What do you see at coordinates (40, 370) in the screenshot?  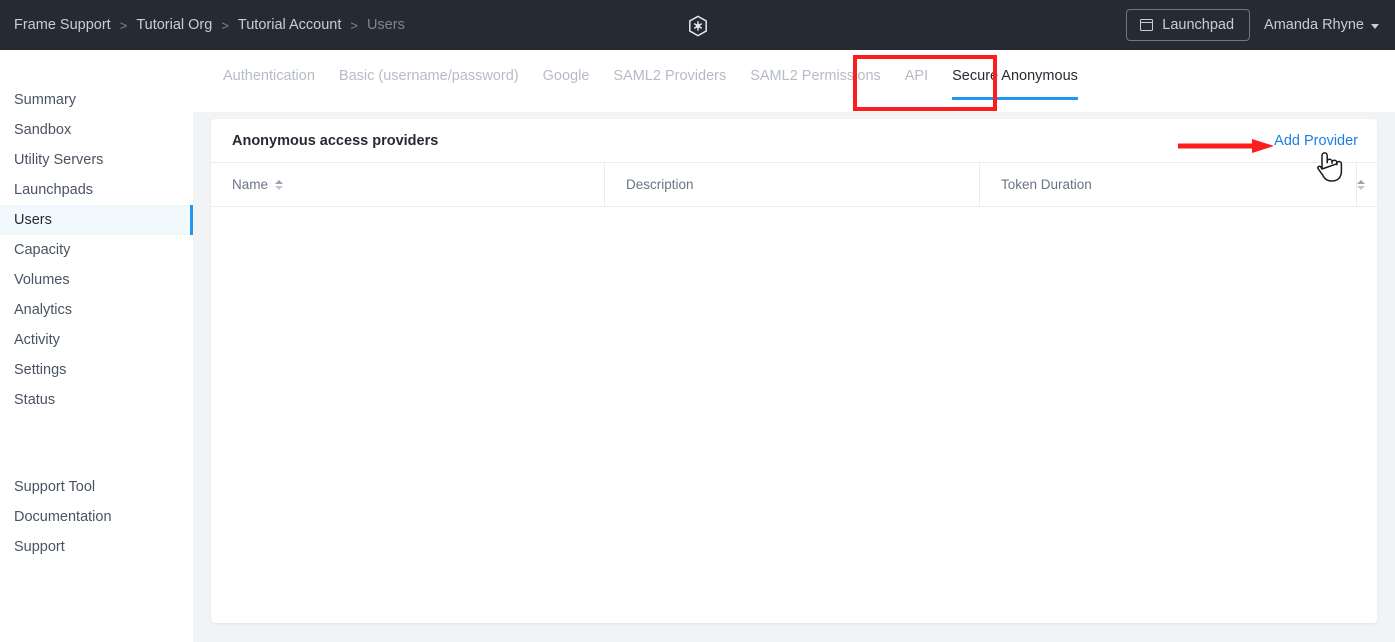 I see `sidebar-item-label: Settings` at bounding box center [40, 370].